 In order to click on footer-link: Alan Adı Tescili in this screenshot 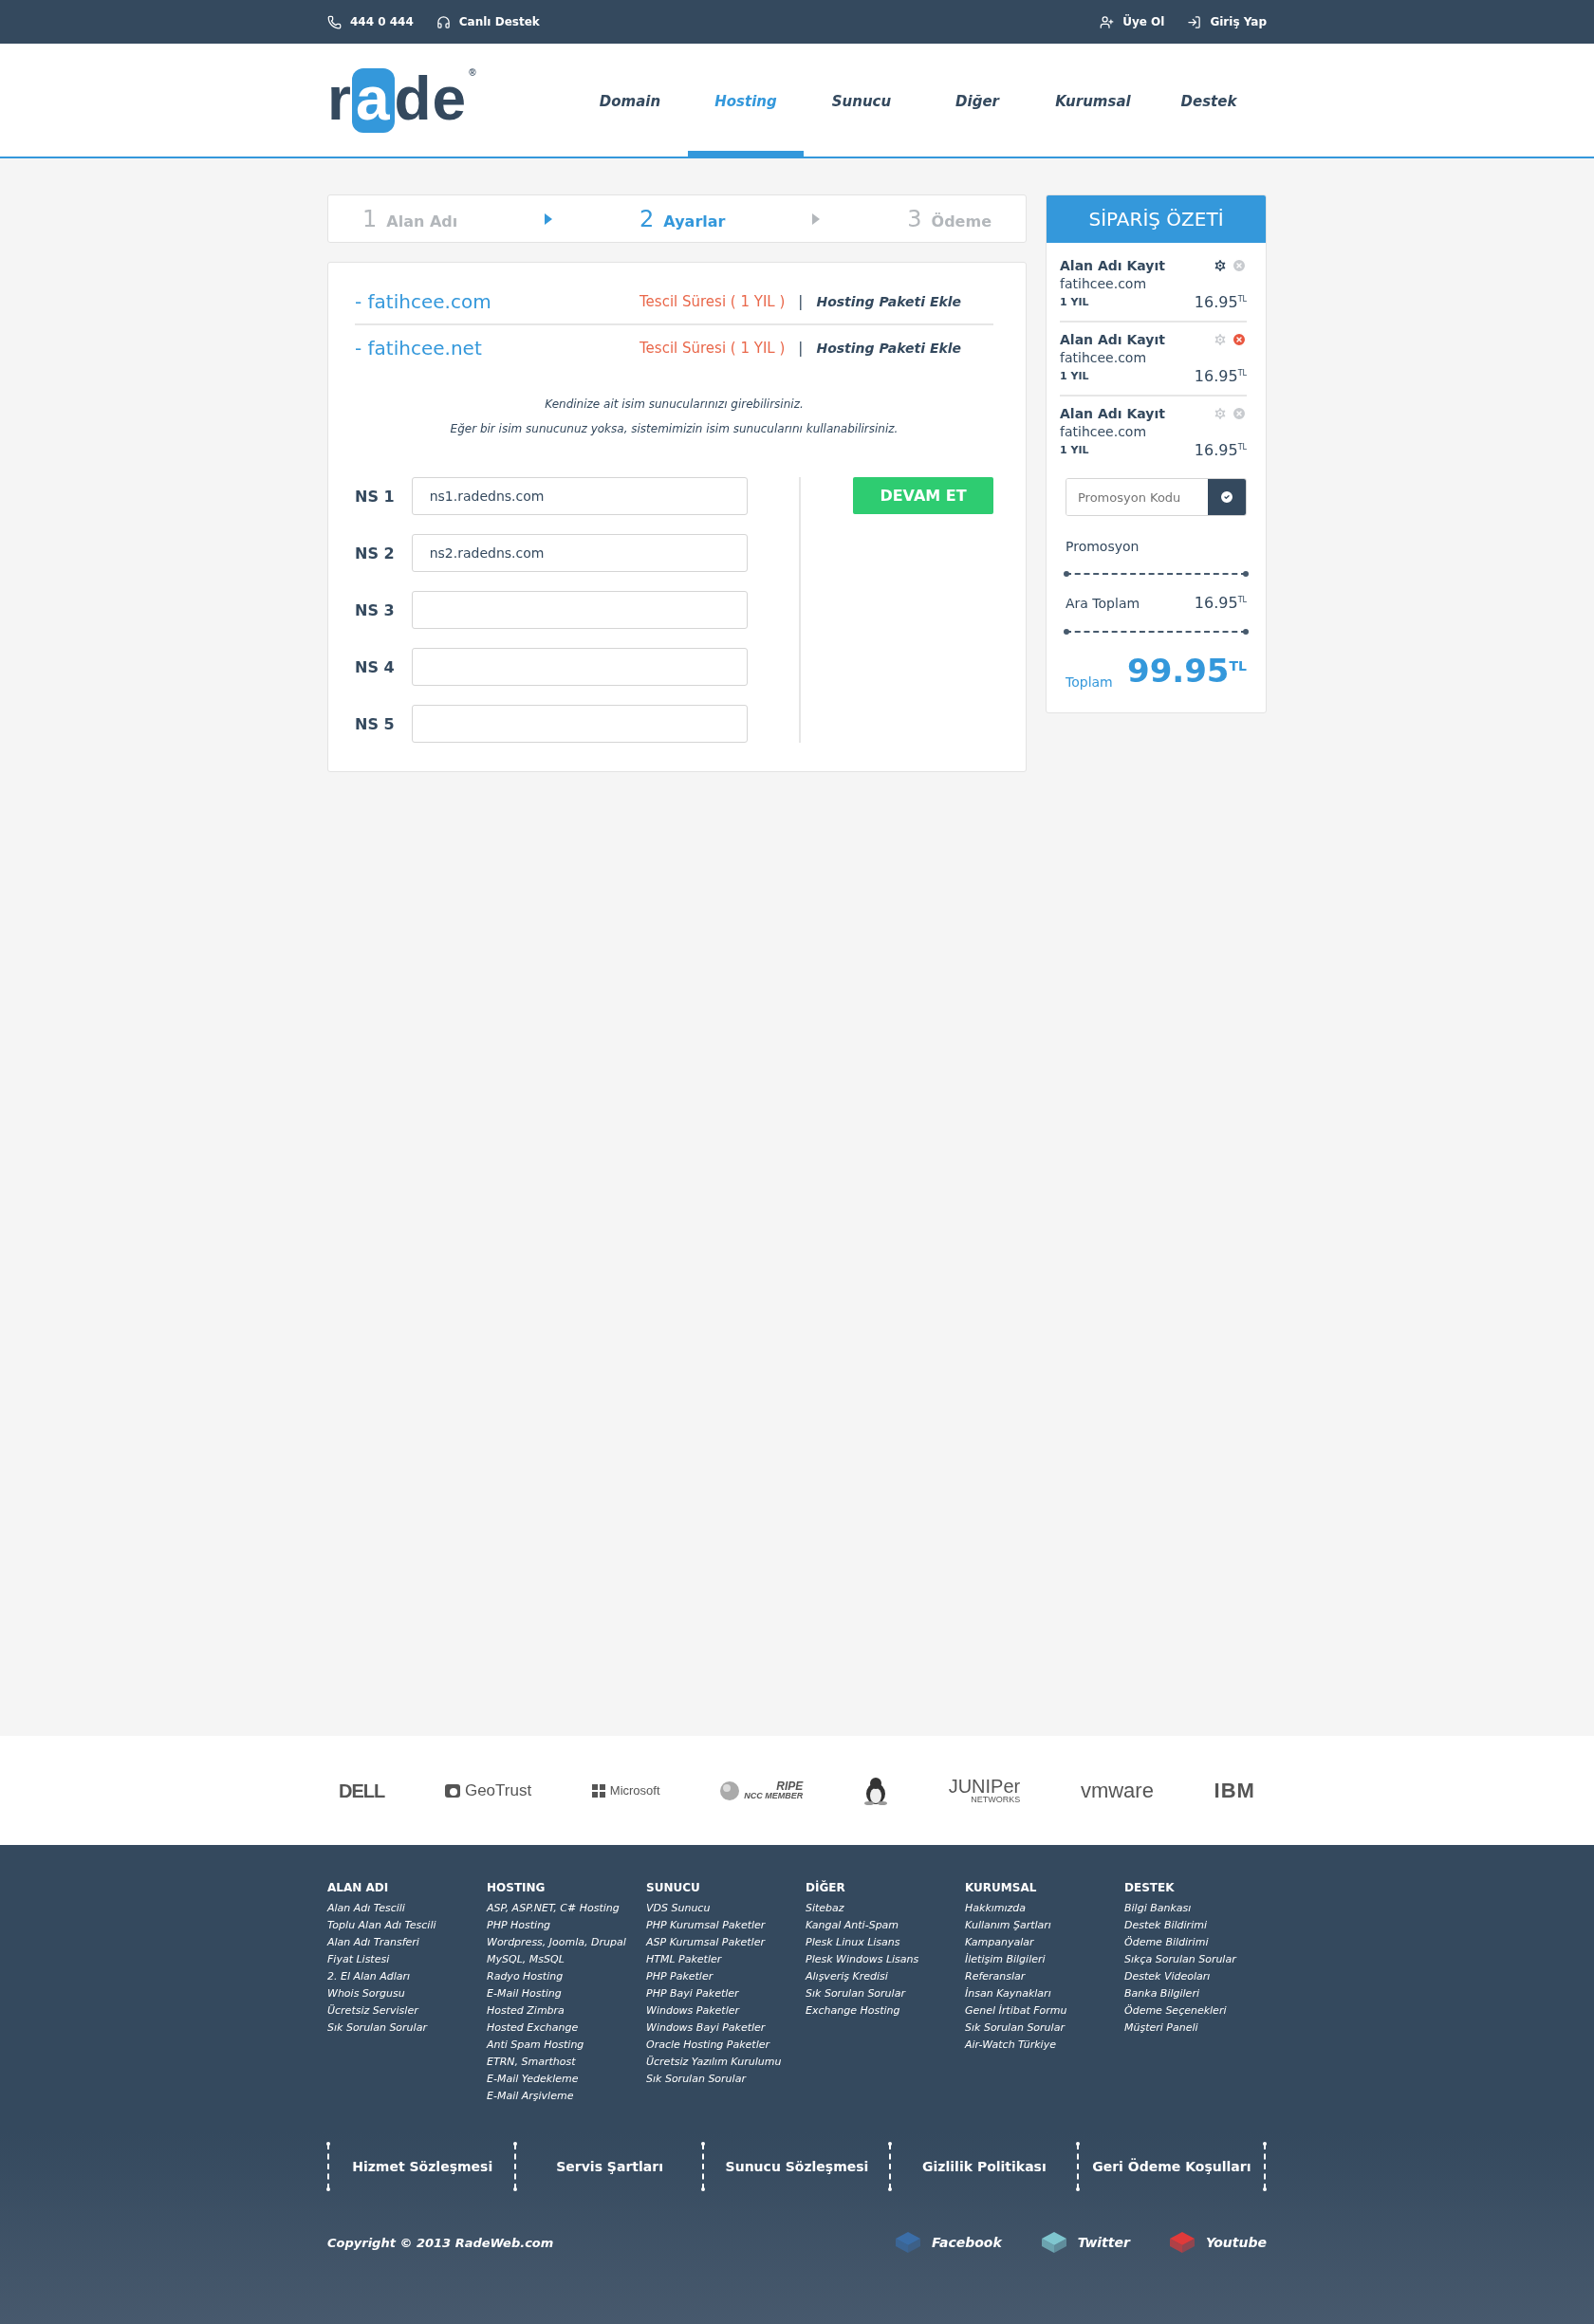, I will do `click(407, 1909)`.